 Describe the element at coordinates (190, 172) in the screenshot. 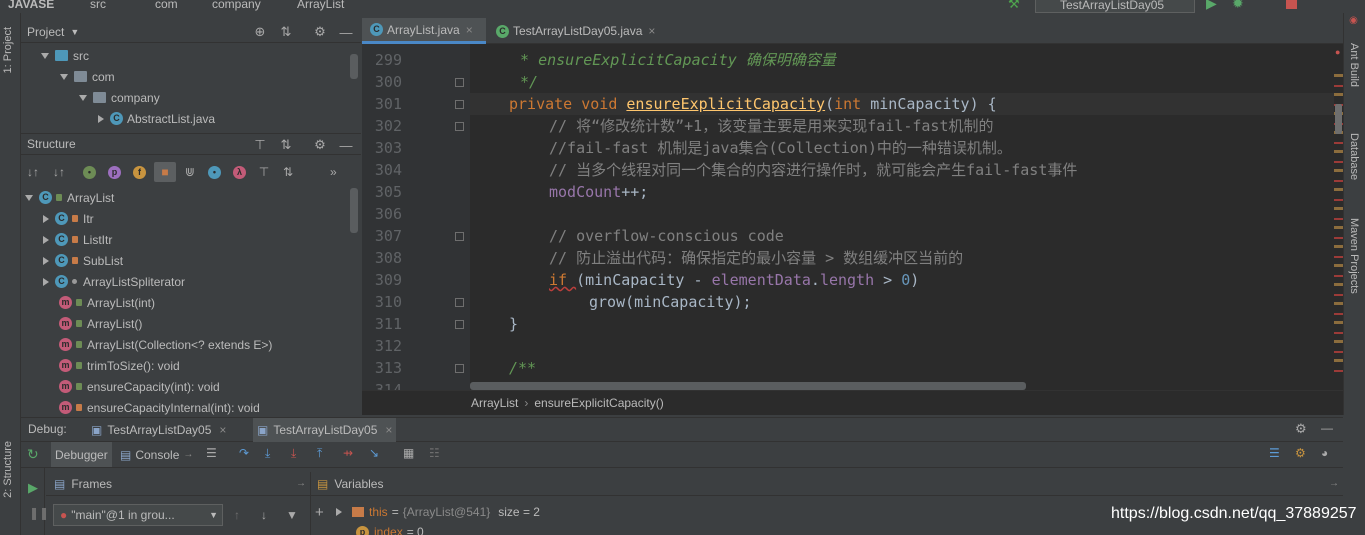

I see `inherited-icon: ⋓` at that location.